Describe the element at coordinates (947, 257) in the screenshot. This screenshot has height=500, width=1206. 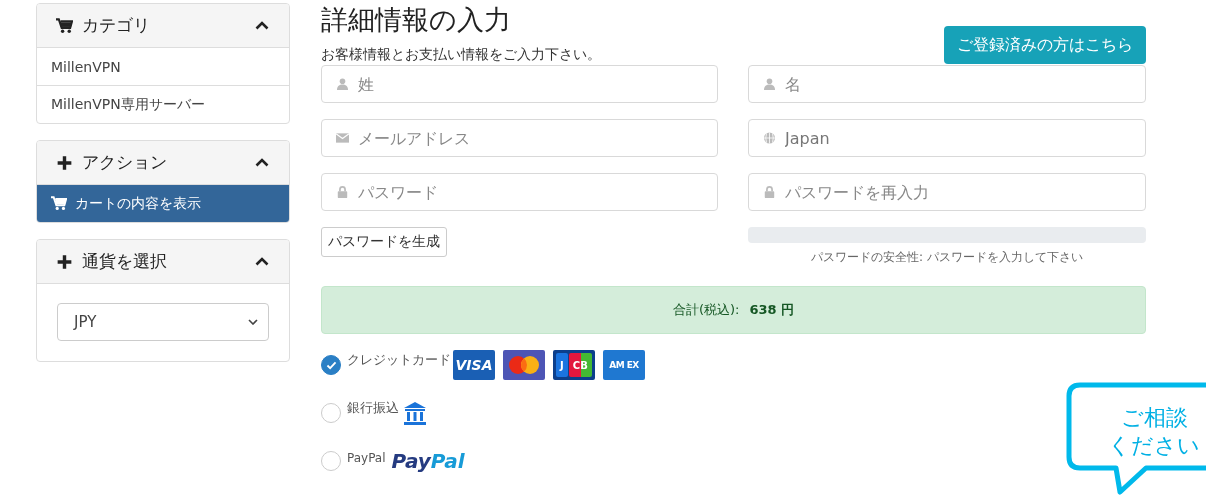
I see `strength-label: パスワードの安全性: パスワードを入力して下さい` at that location.